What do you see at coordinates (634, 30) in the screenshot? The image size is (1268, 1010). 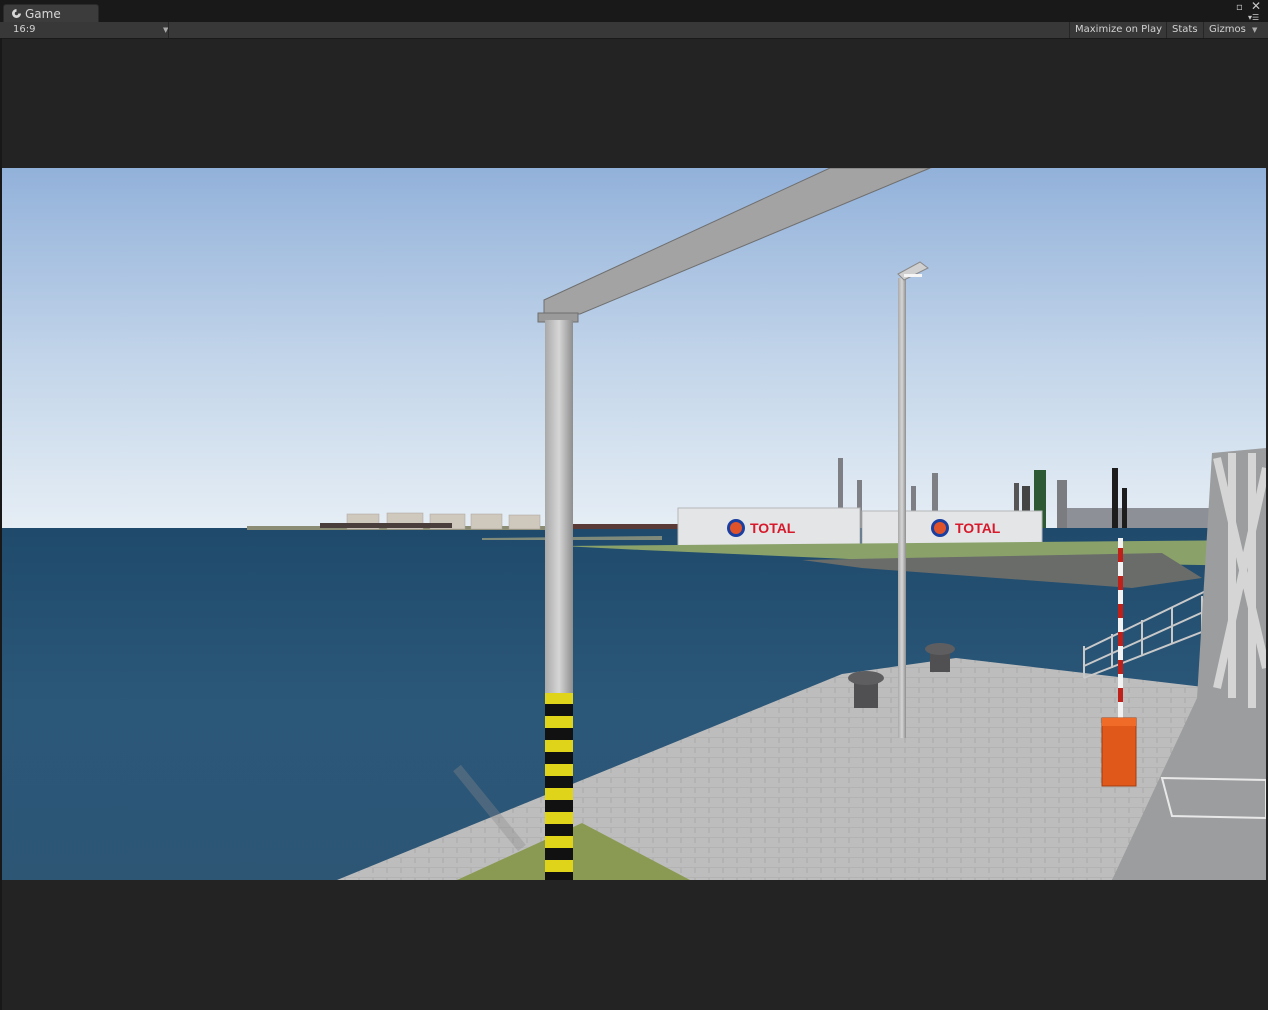 I see `game-toolbar: 16:9 ▼ Maximize on Play Stats Gizmos ▼` at bounding box center [634, 30].